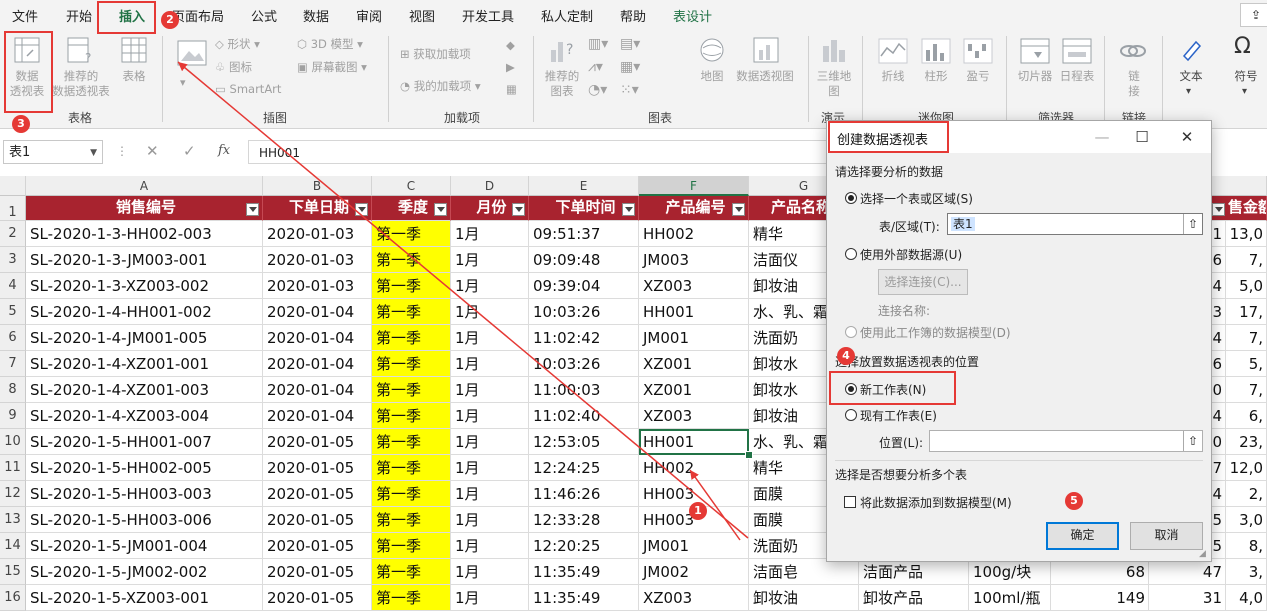  Describe the element at coordinates (13, 390) in the screenshot. I see `row-header: 8` at that location.